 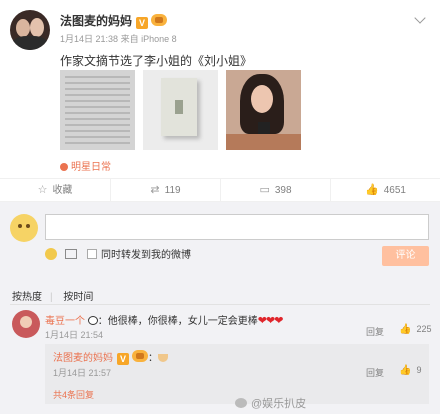 What do you see at coordinates (65, 321) in the screenshot?
I see `commenter-name: 毒豆一个` at bounding box center [65, 321].